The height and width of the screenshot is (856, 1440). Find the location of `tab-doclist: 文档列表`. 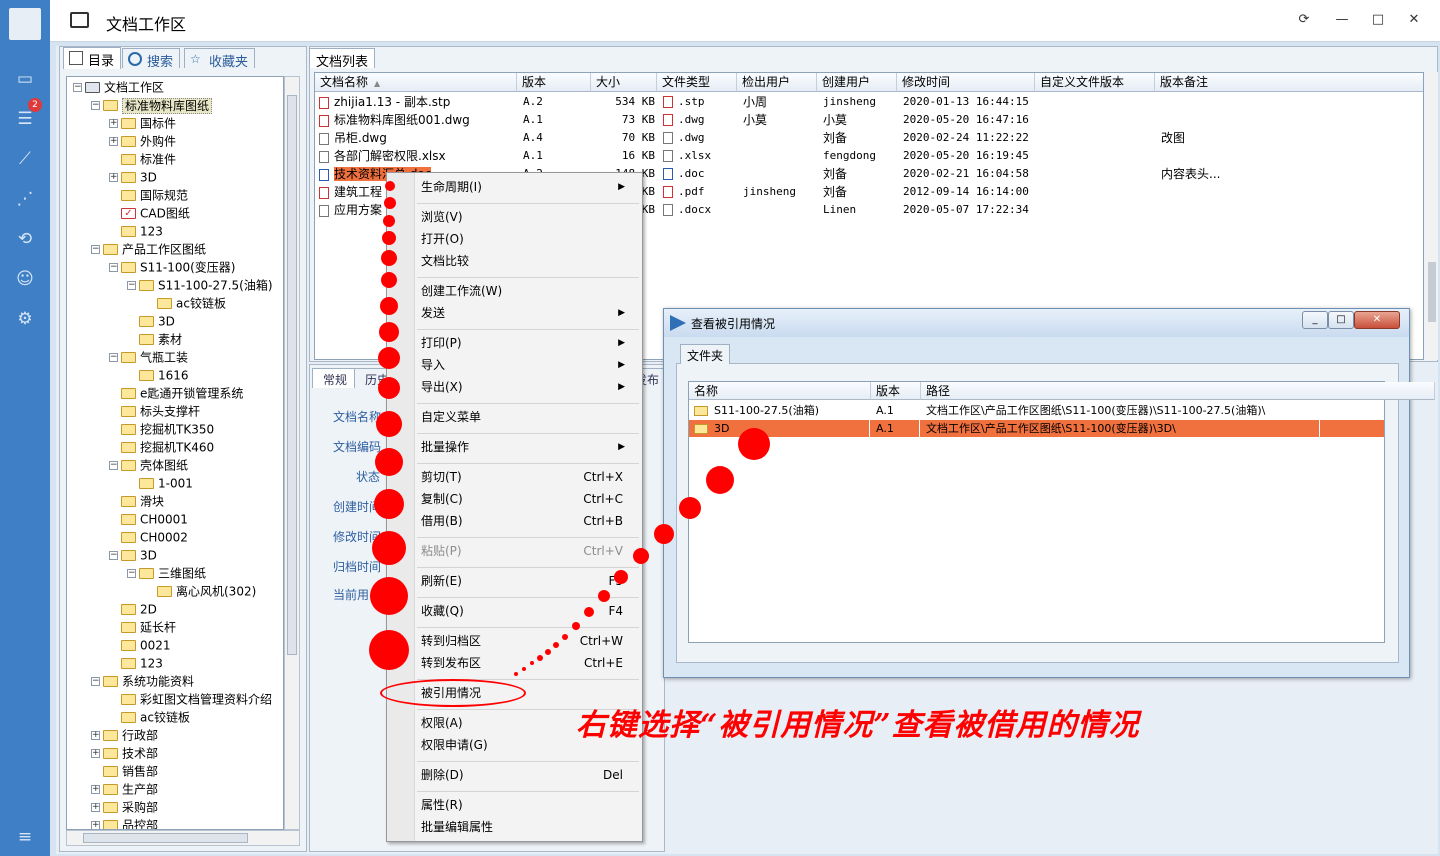

tab-doclist: 文档列表 is located at coordinates (342, 59).